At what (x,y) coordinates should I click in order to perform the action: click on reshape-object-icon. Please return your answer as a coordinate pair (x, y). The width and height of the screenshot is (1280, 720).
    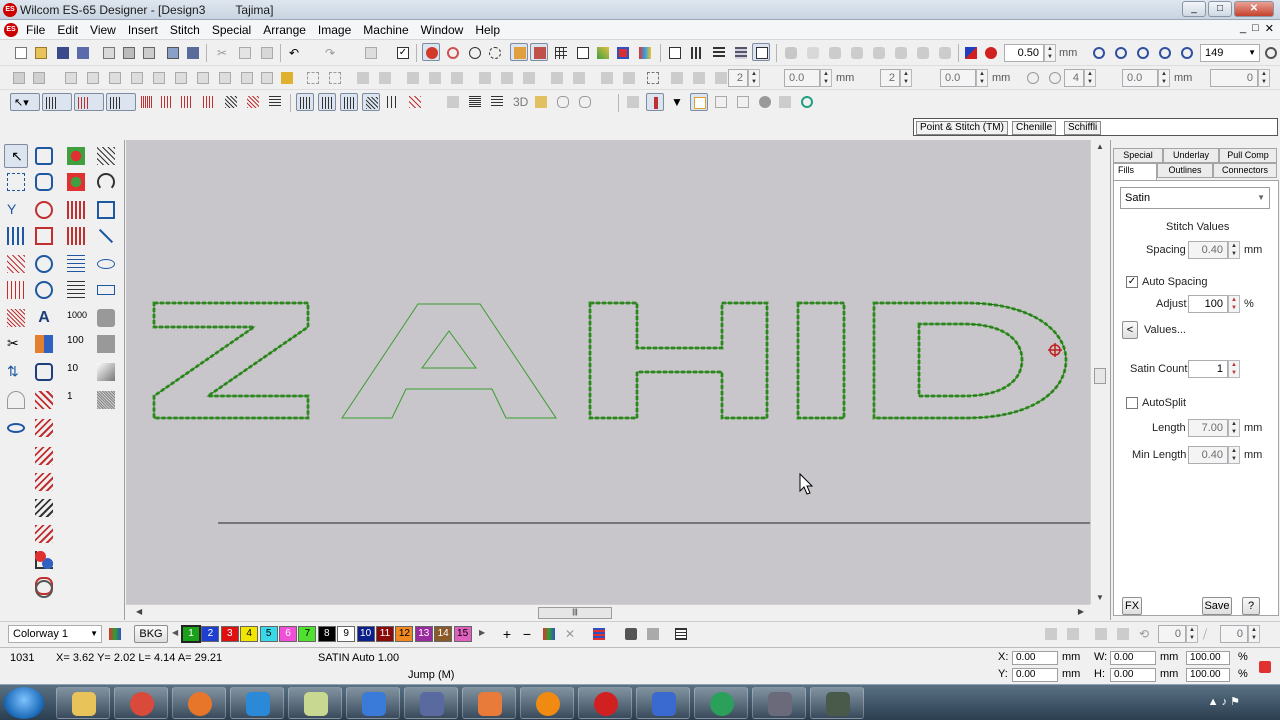
    Looking at the image, I should click on (44, 156).